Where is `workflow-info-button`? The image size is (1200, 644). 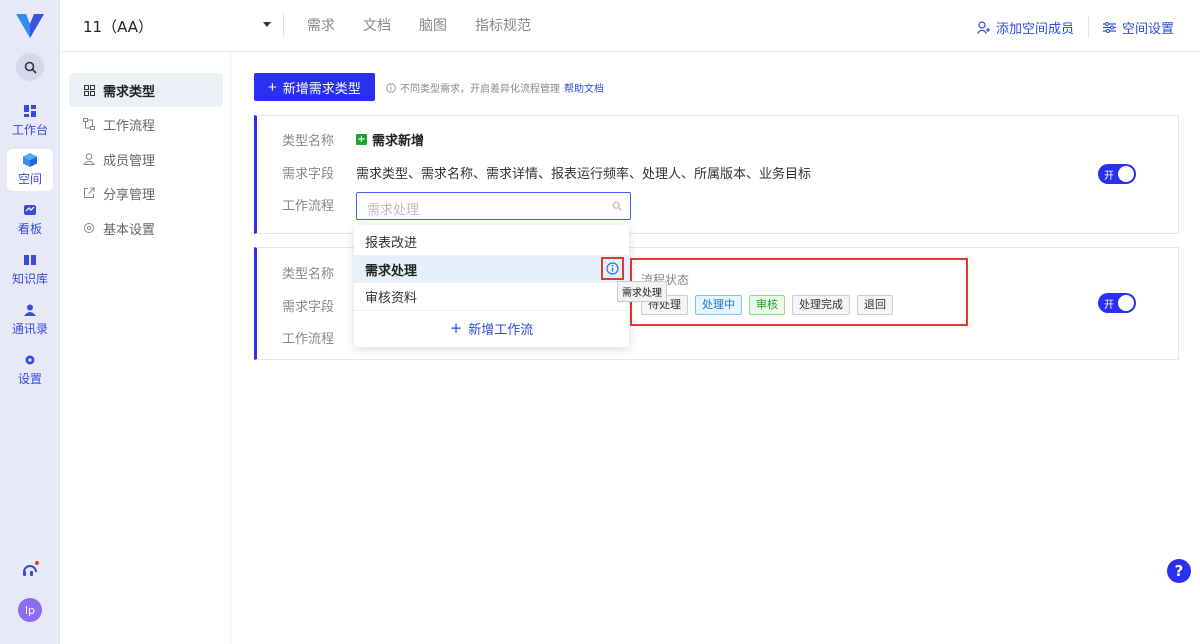
workflow-info-button is located at coordinates (612, 268).